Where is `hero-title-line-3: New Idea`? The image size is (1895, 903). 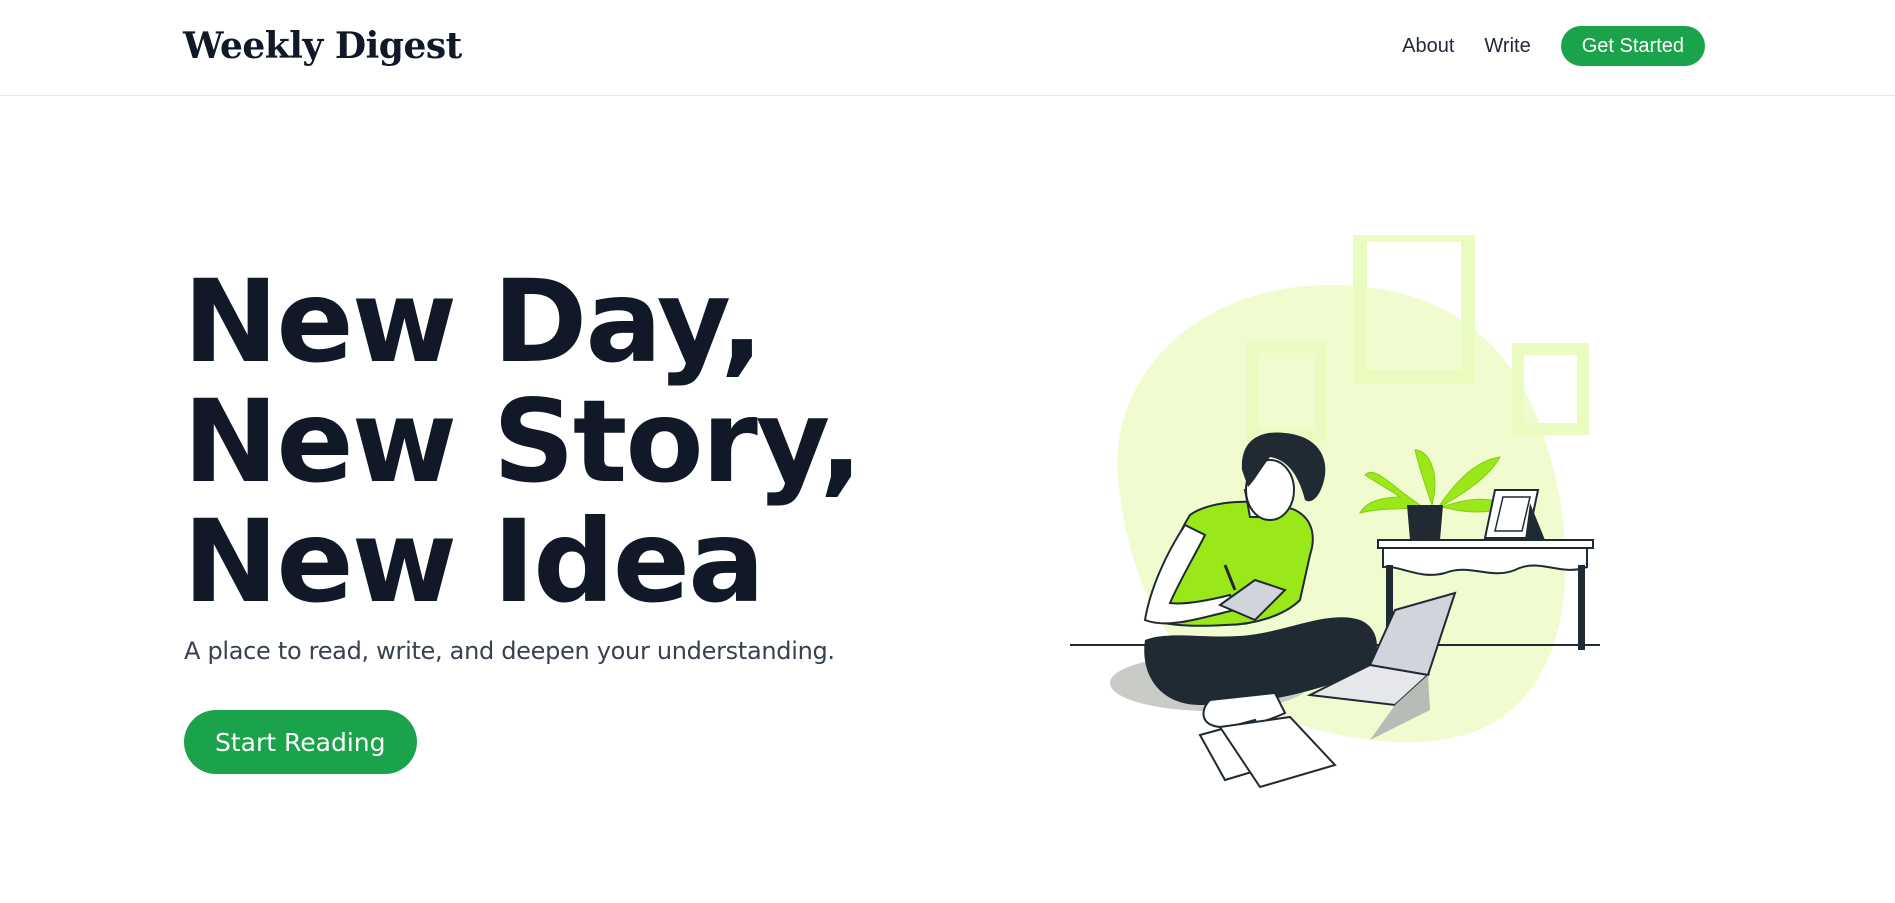
hero-title-line-3: New Idea is located at coordinates (474, 561).